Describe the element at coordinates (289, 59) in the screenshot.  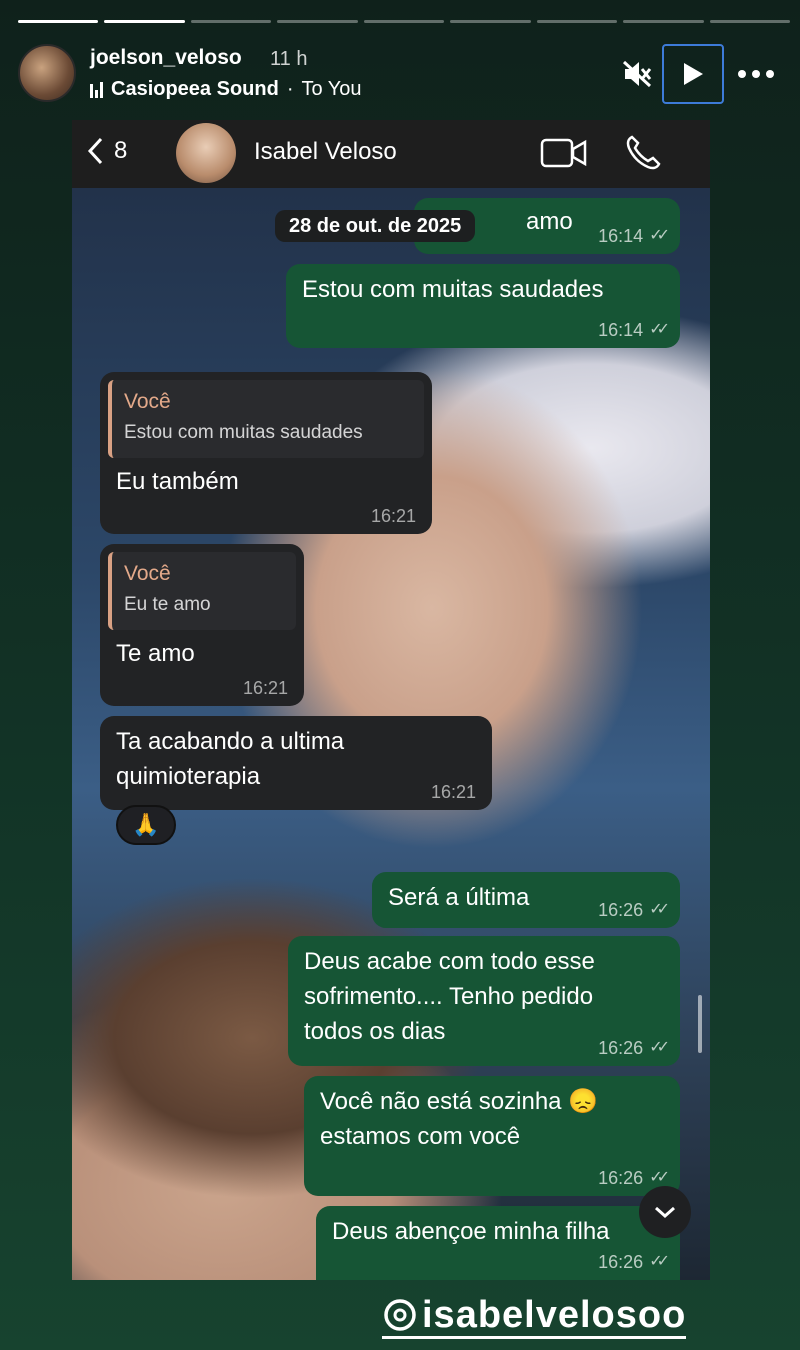
I see `story-time: 11 h` at that location.